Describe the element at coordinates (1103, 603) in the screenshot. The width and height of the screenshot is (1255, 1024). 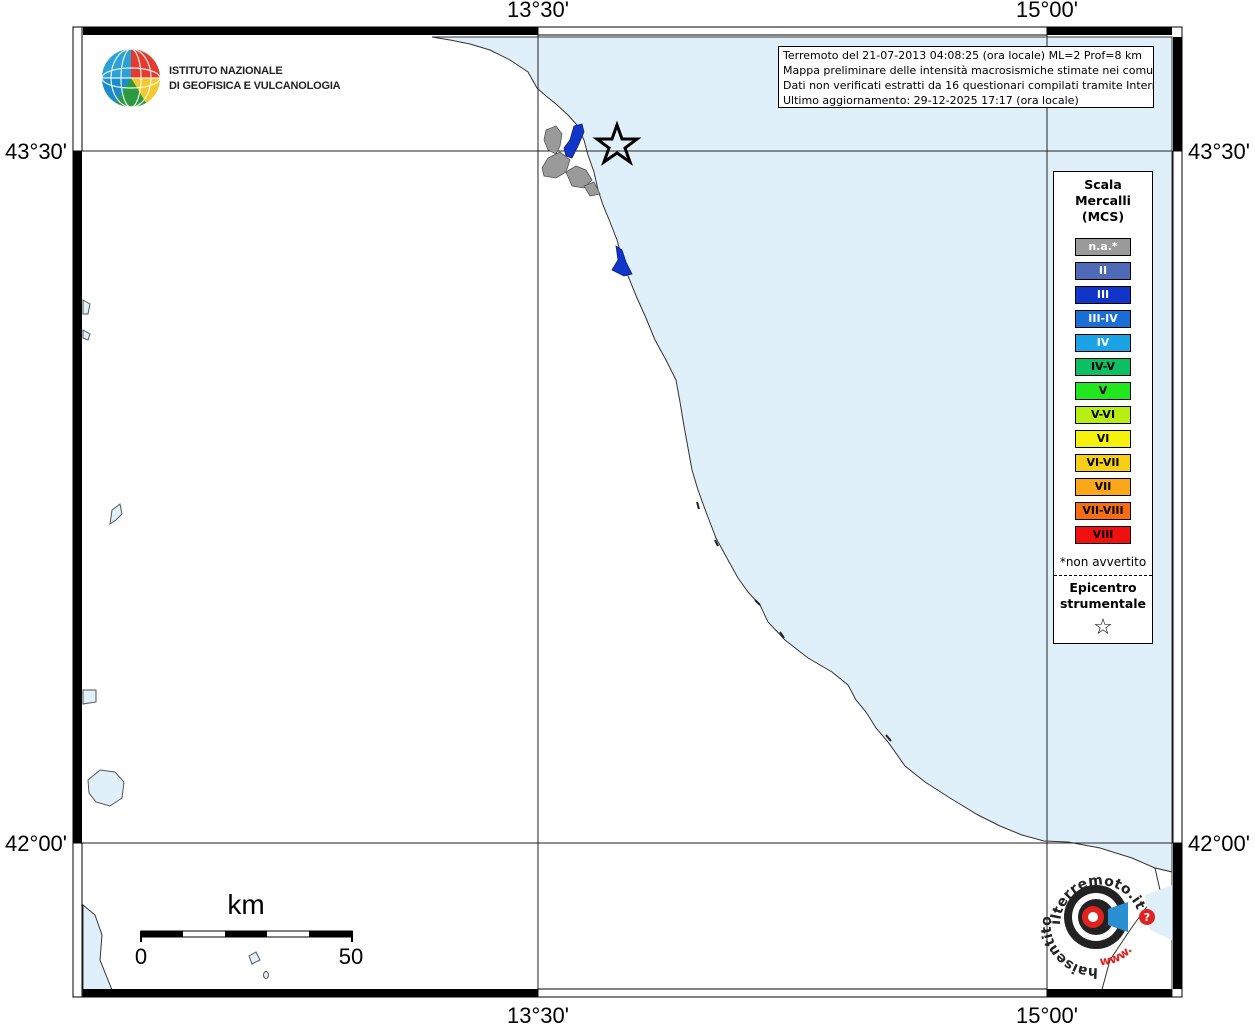
I see `legend-epicenter-line2: strumentale` at that location.